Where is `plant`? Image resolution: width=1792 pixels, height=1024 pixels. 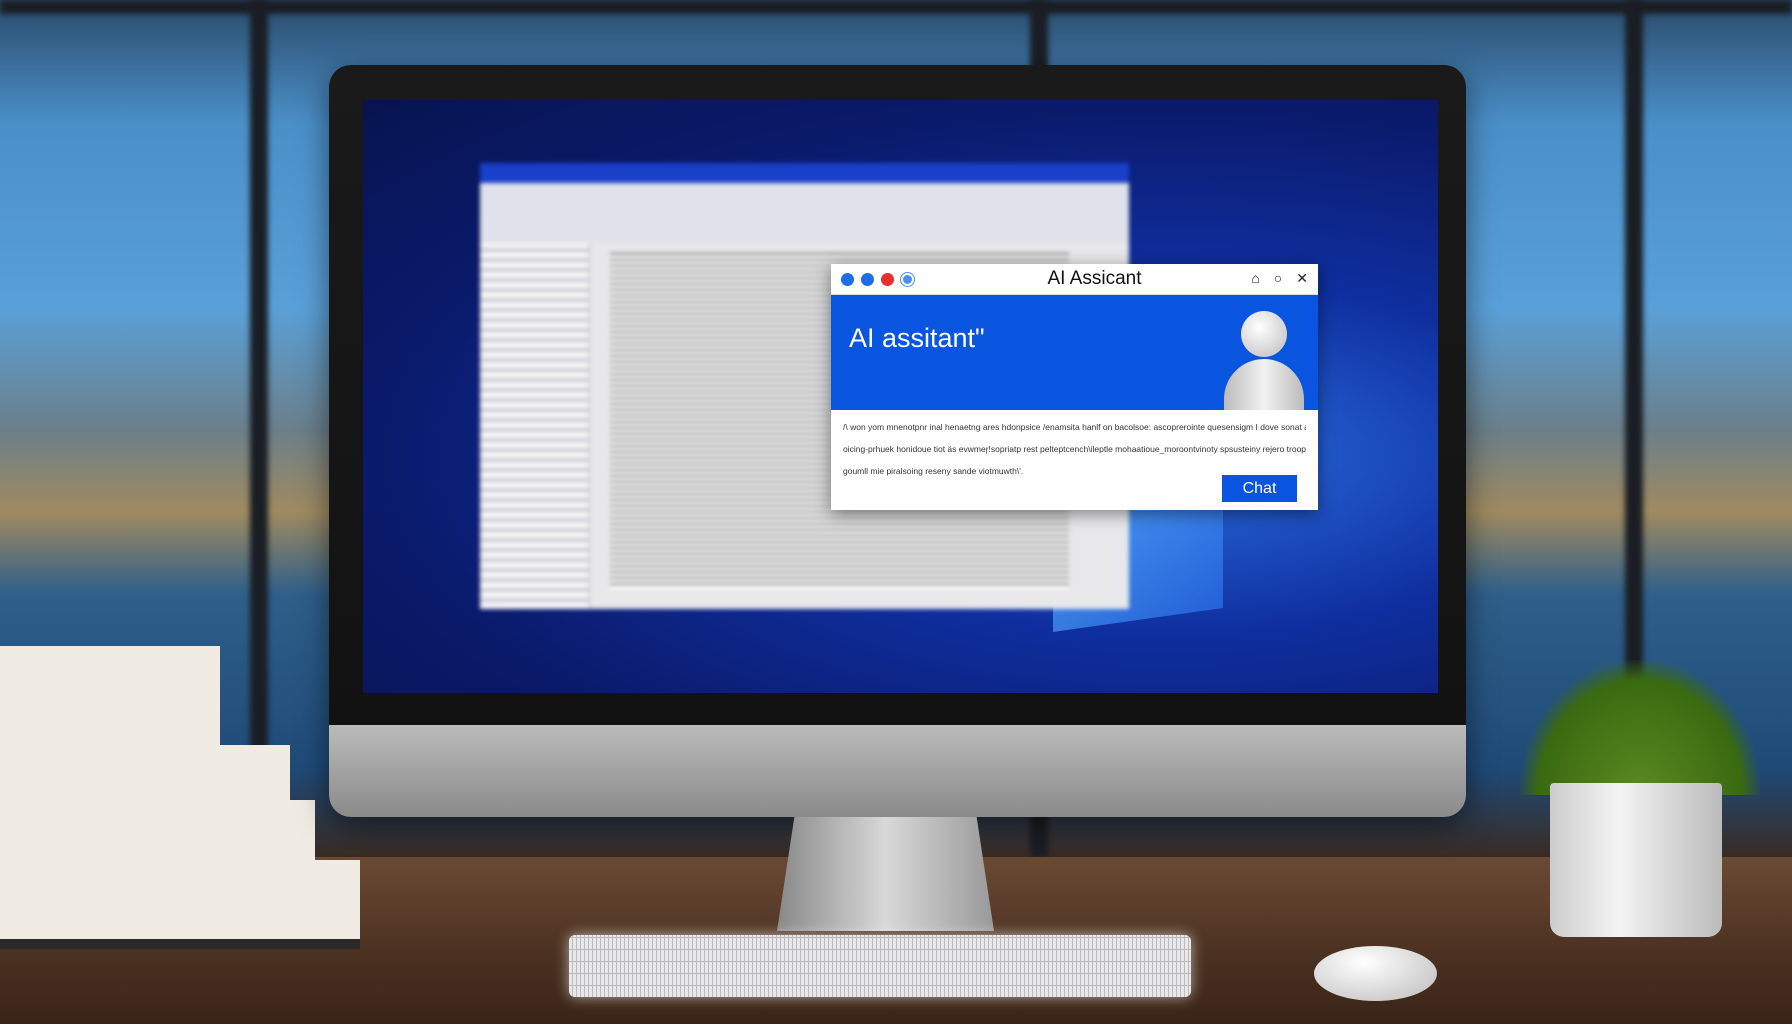 plant is located at coordinates (1640, 727).